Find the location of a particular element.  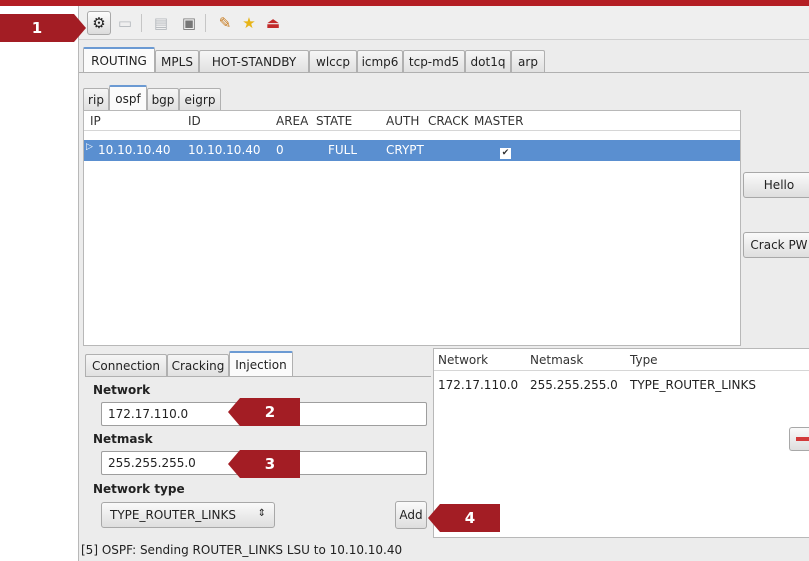

routing-plugin-icon: ⚙ is located at coordinates (99, 22).